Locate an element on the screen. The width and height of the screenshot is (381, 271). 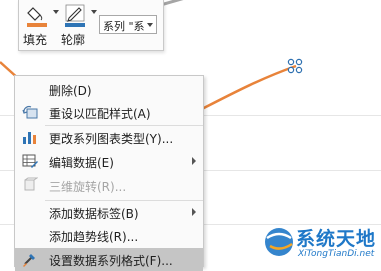
format-series-icon is located at coordinates (29, 260).